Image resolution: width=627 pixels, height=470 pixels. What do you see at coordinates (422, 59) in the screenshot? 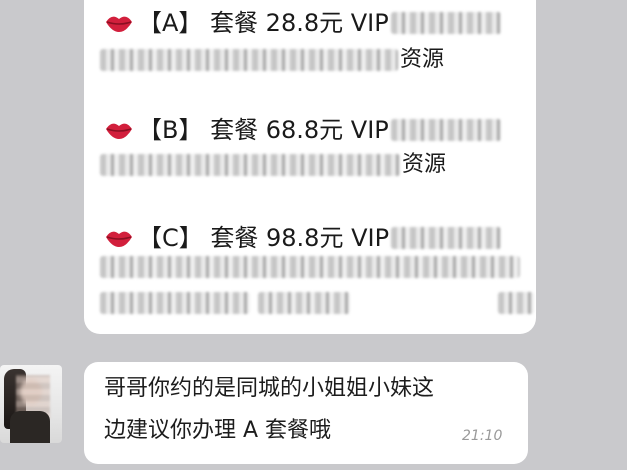
I see `package-a-tail: 资源` at bounding box center [422, 59].